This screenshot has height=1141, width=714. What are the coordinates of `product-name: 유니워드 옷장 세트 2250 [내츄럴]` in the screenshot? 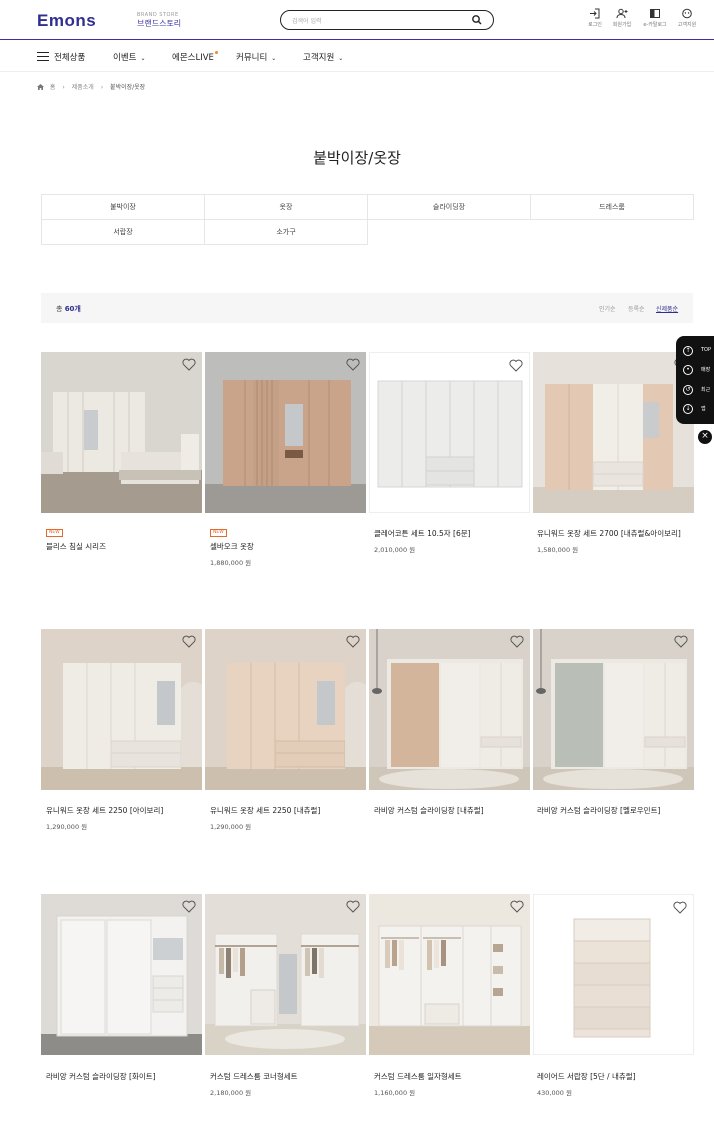 It's located at (265, 810).